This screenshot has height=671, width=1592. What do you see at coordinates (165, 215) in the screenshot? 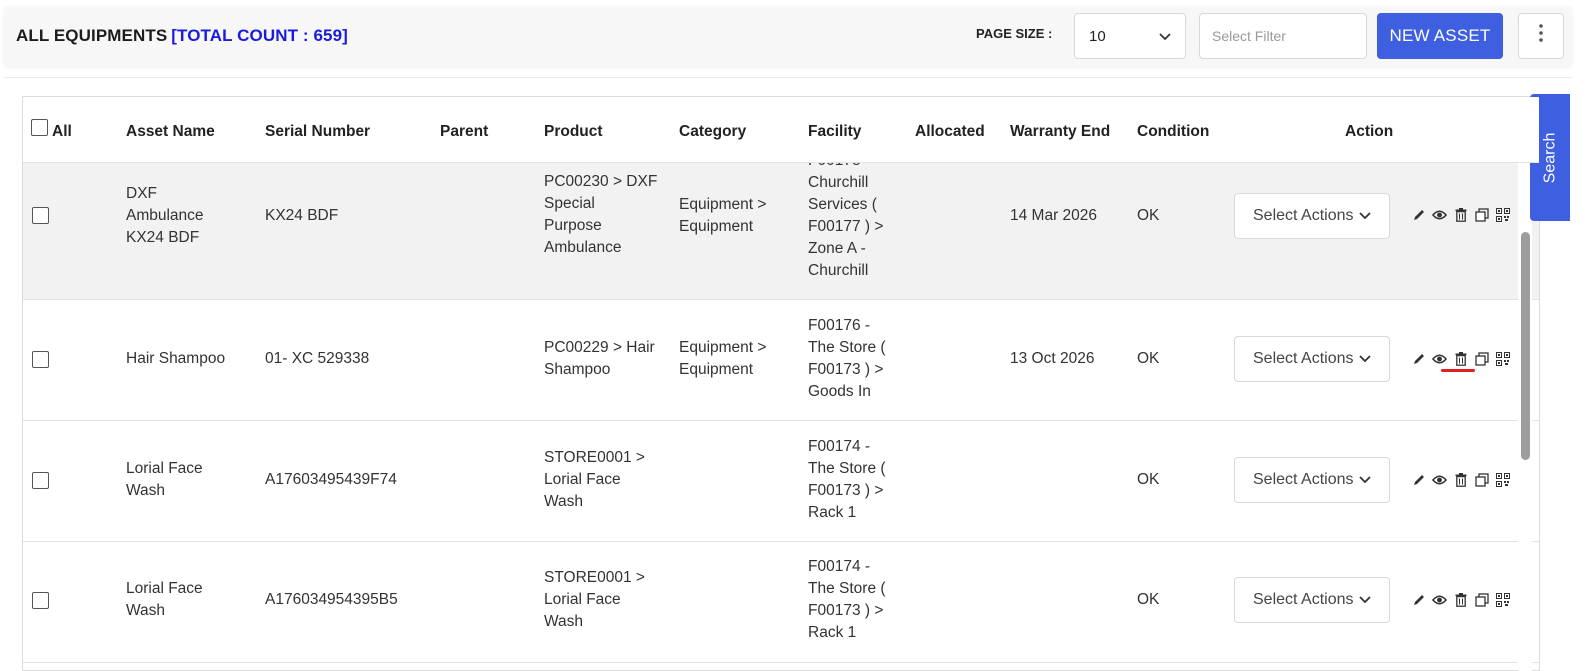
I see `cell-asset-name: DXF Ambulance KX24 BDF` at bounding box center [165, 215].